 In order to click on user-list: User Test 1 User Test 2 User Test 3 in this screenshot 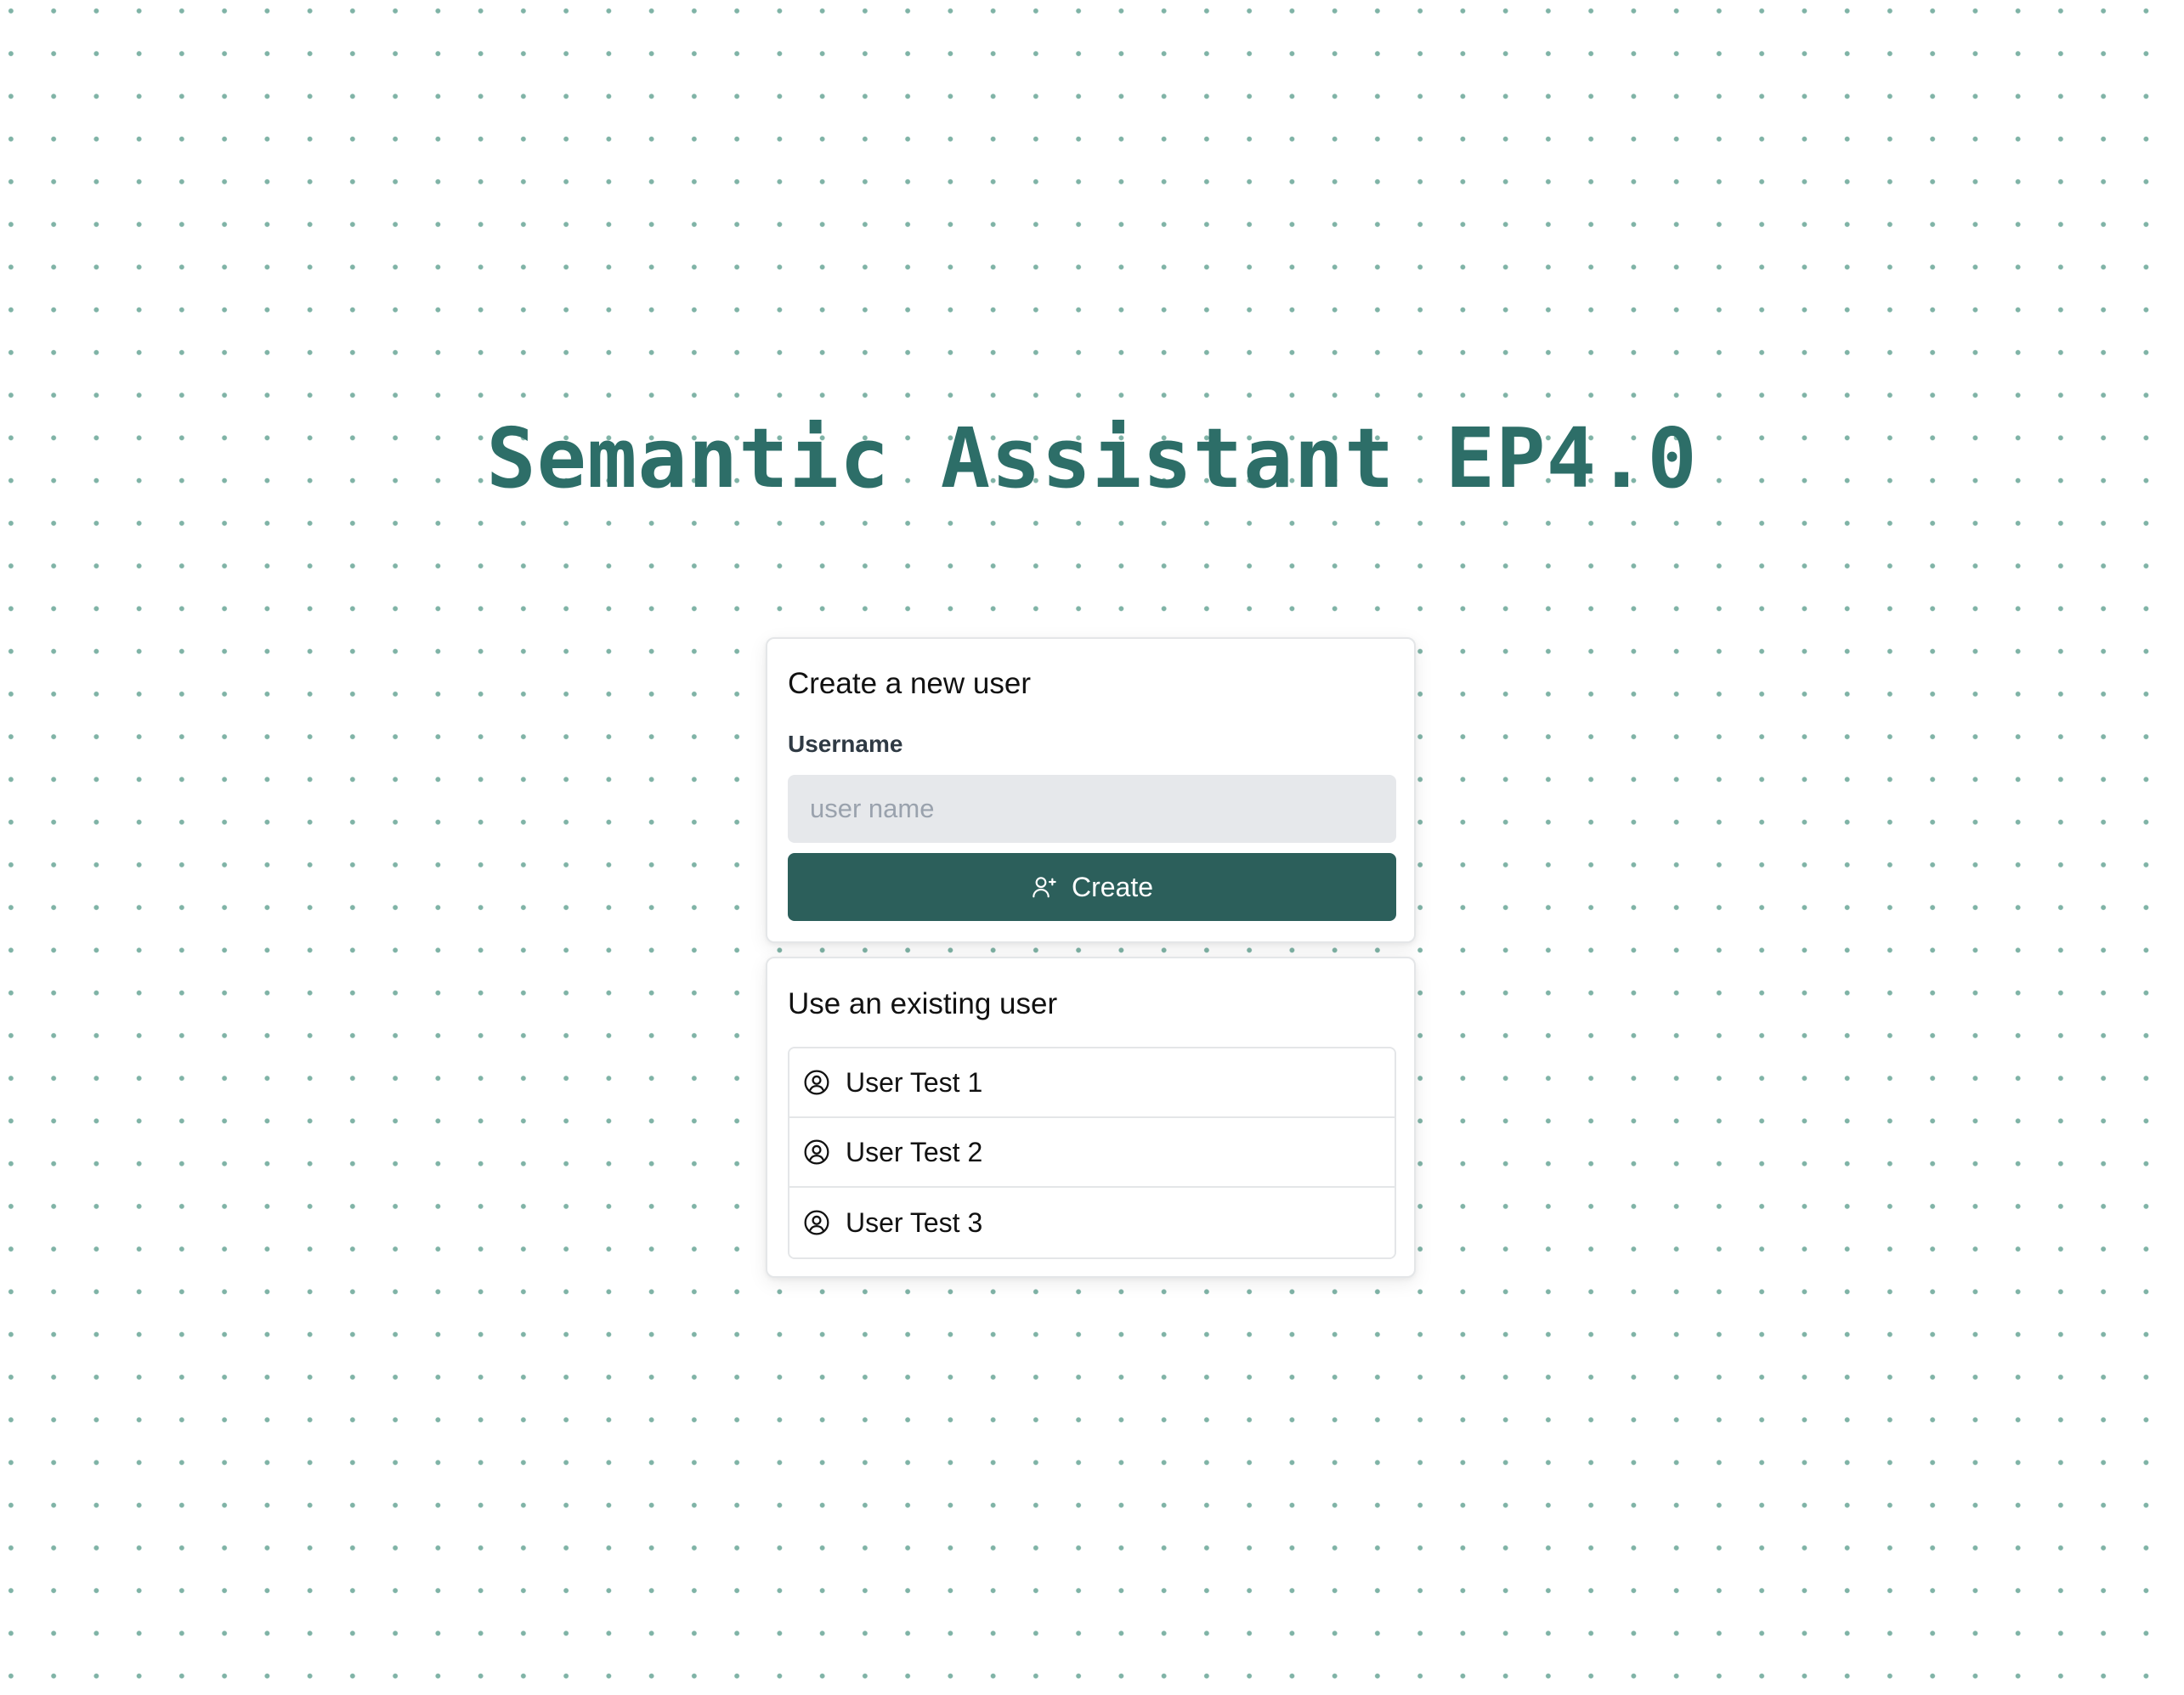, I will do `click(1092, 1153)`.